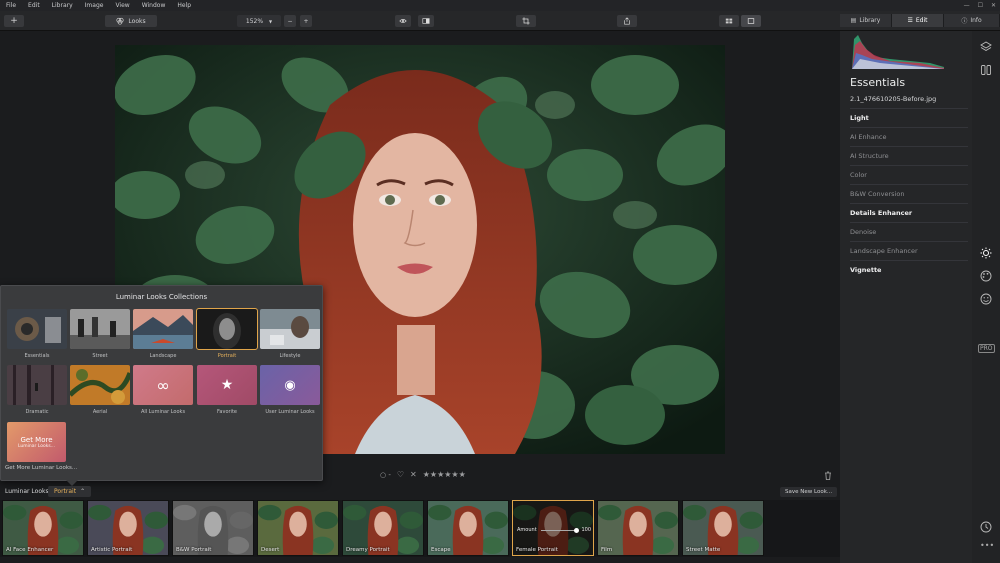 Image resolution: width=1000 pixels, height=563 pixels. I want to click on slider-handle, so click(577, 530).